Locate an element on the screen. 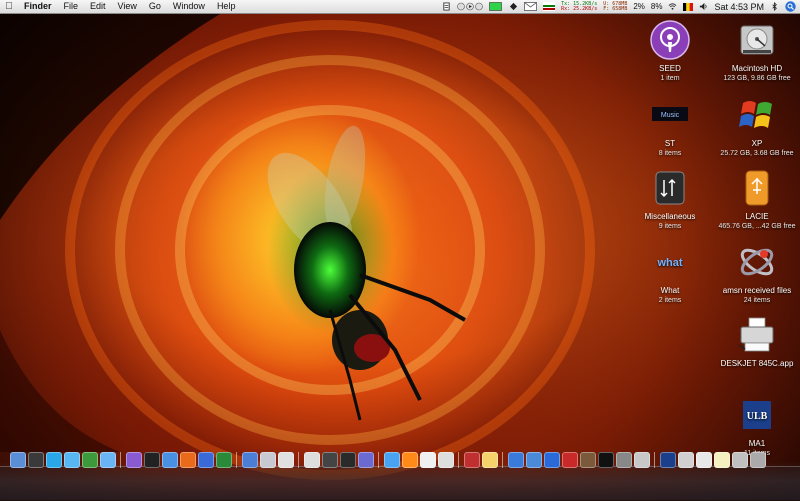 The image size is (800, 501). desktop-icon-label: What is located at coordinates (670, 290).